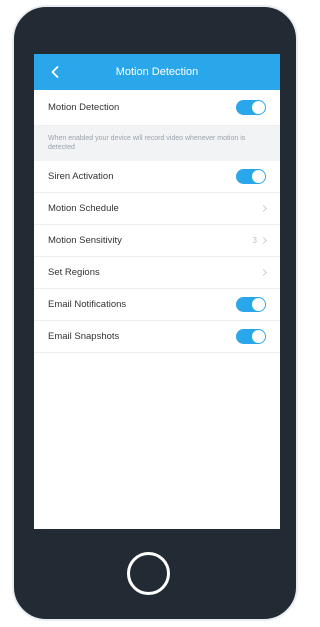 This screenshot has width=320, height=627. What do you see at coordinates (254, 241) in the screenshot?
I see `sensitivity-value: 3` at bounding box center [254, 241].